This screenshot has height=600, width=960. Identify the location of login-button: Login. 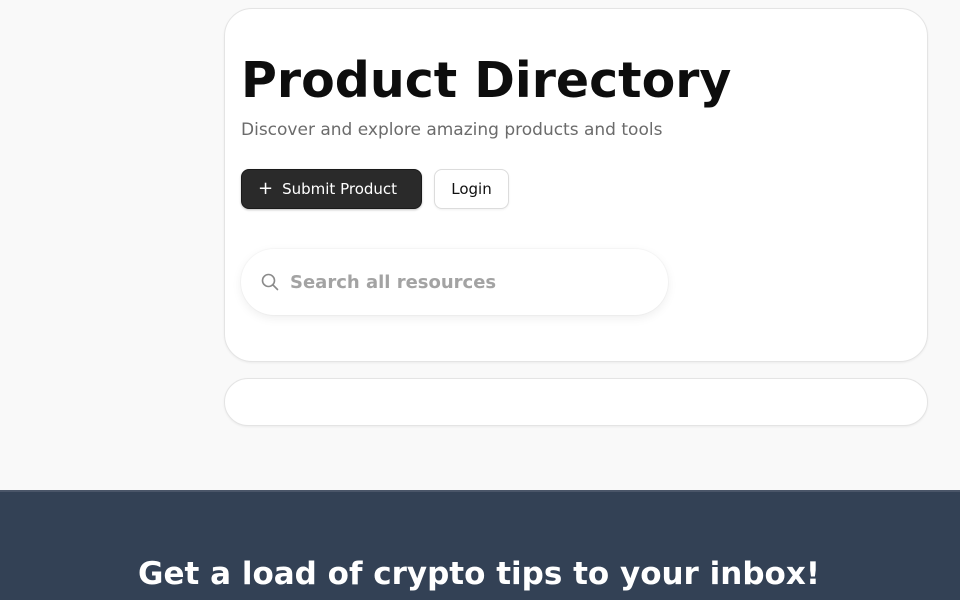
(471, 189).